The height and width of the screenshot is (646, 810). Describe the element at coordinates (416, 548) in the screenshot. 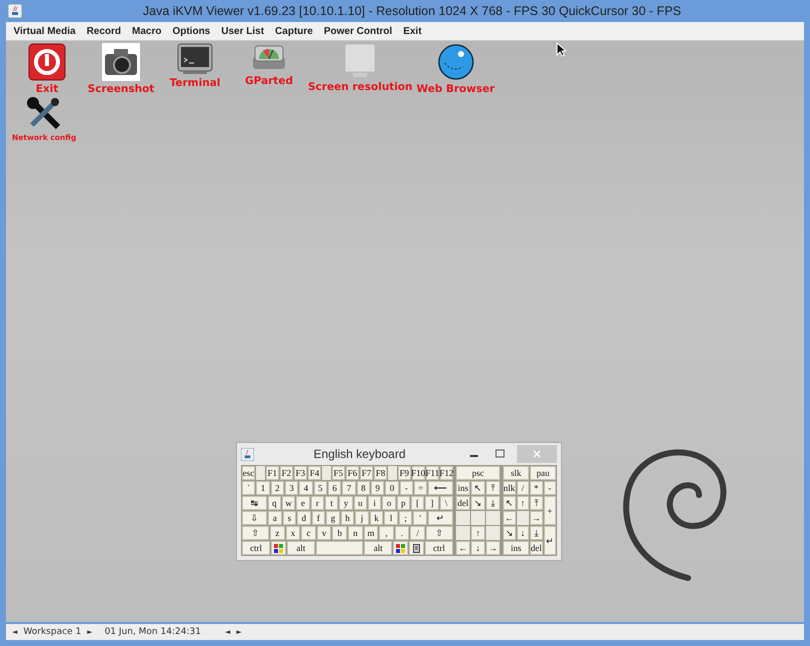

I see `menu-key` at that location.